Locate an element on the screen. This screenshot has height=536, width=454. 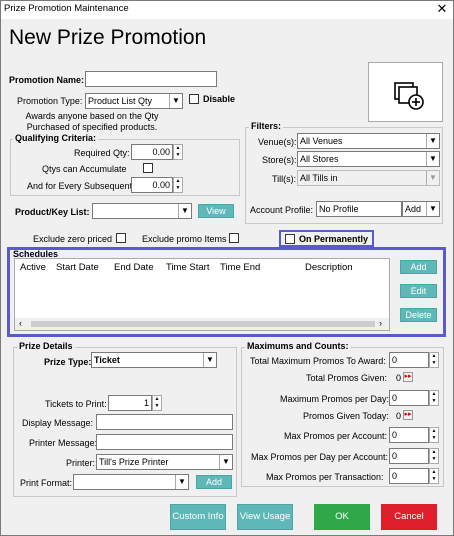
prize-type-label: Prize Type: is located at coordinates (68, 362).